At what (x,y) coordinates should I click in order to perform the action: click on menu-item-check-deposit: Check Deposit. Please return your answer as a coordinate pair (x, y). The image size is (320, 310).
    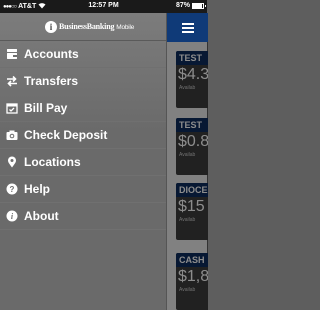
    Looking at the image, I should click on (83, 135).